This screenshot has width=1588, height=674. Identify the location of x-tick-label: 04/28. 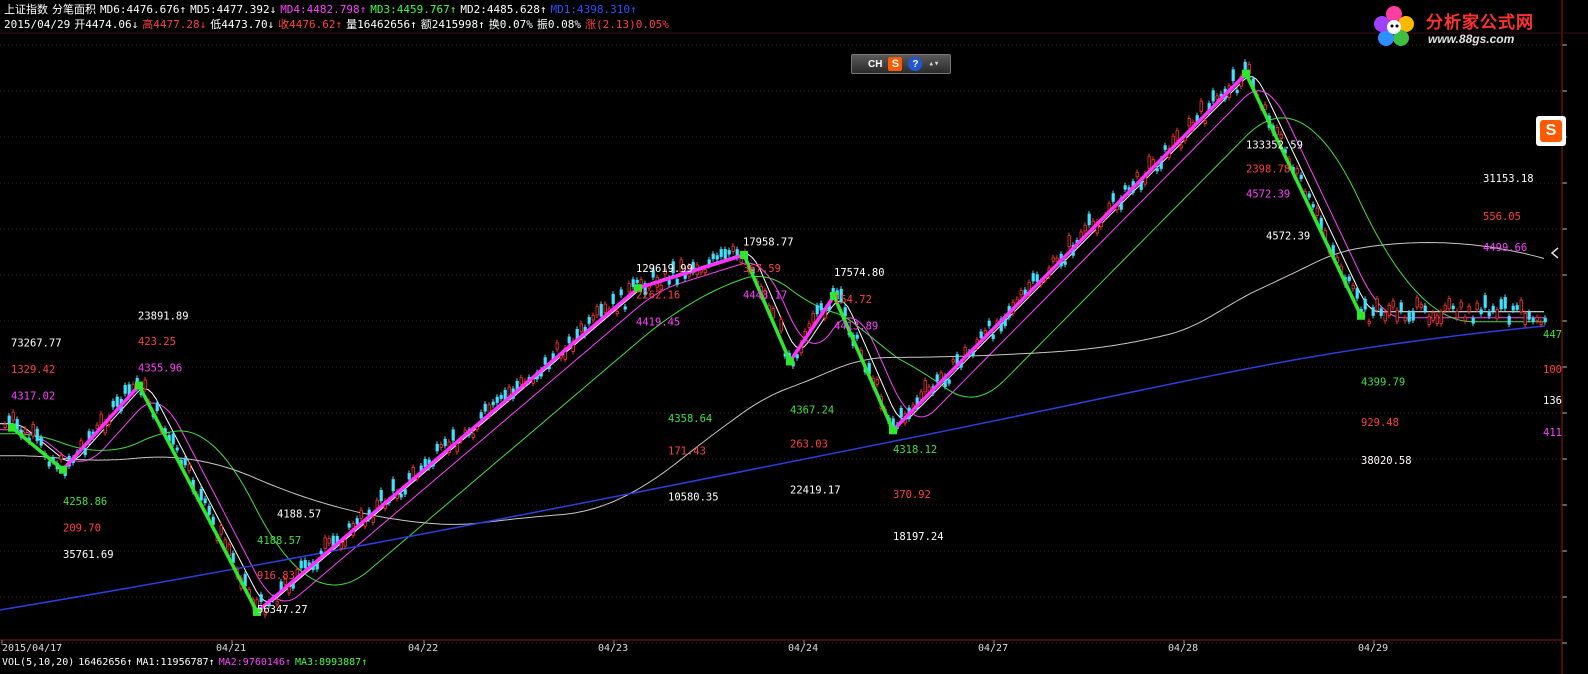
(1183, 648).